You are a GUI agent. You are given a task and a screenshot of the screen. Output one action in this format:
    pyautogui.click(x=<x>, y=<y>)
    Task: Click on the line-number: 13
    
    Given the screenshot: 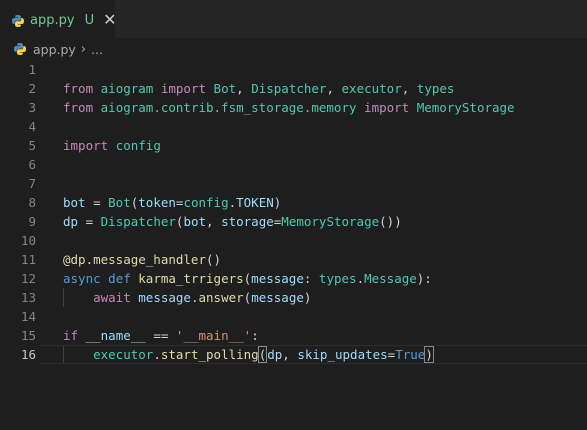 What is the action you would take?
    pyautogui.click(x=28, y=297)
    